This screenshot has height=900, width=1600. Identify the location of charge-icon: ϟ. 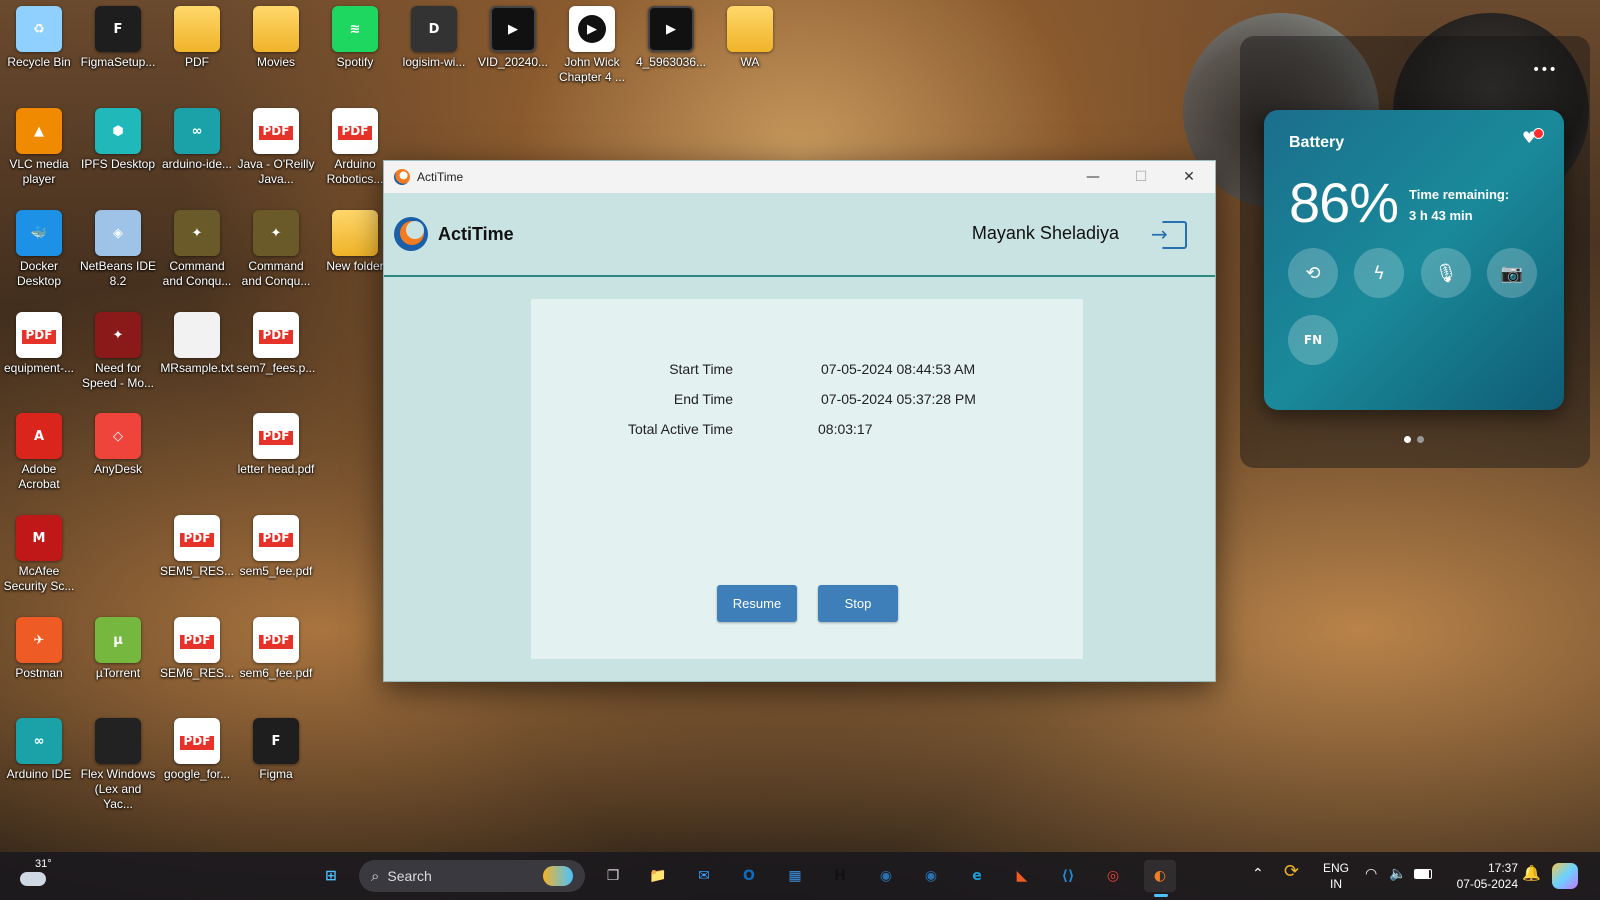
(1379, 273).